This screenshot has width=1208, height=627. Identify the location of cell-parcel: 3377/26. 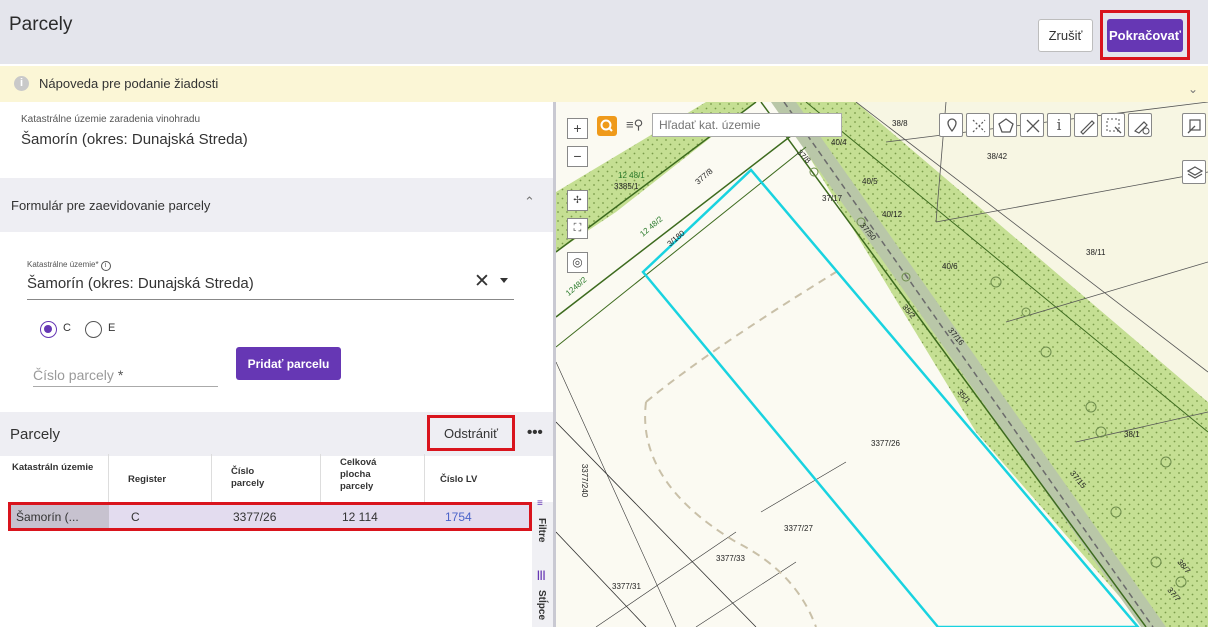
(255, 517).